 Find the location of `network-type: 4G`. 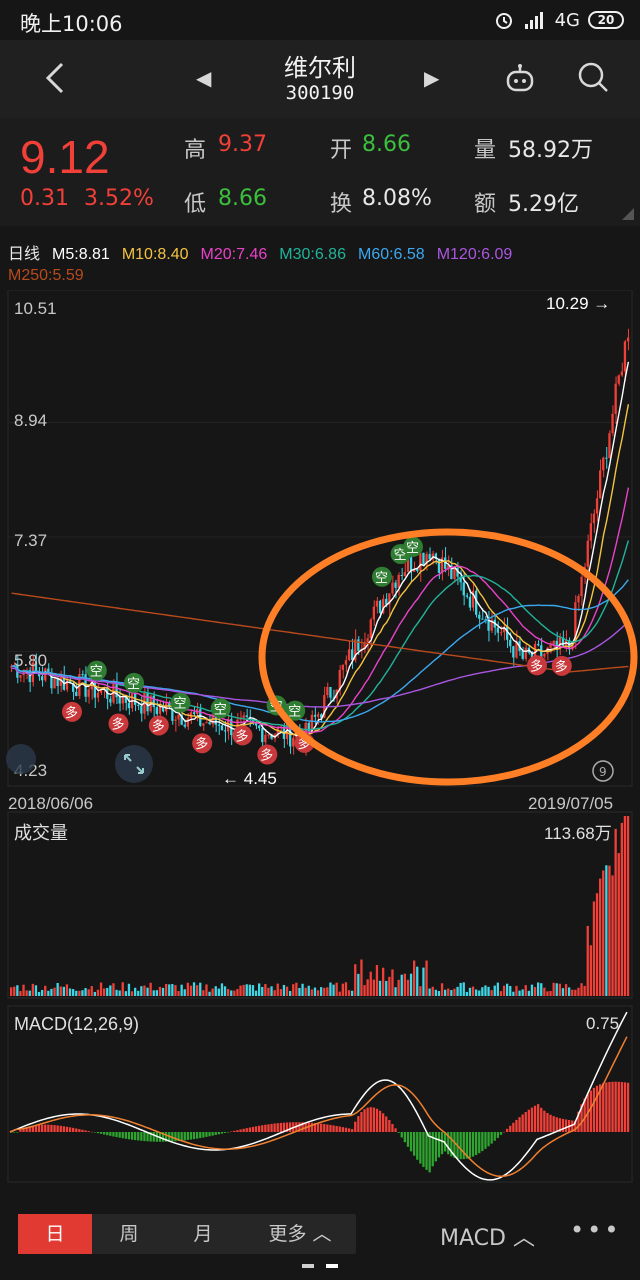

network-type: 4G is located at coordinates (567, 20).